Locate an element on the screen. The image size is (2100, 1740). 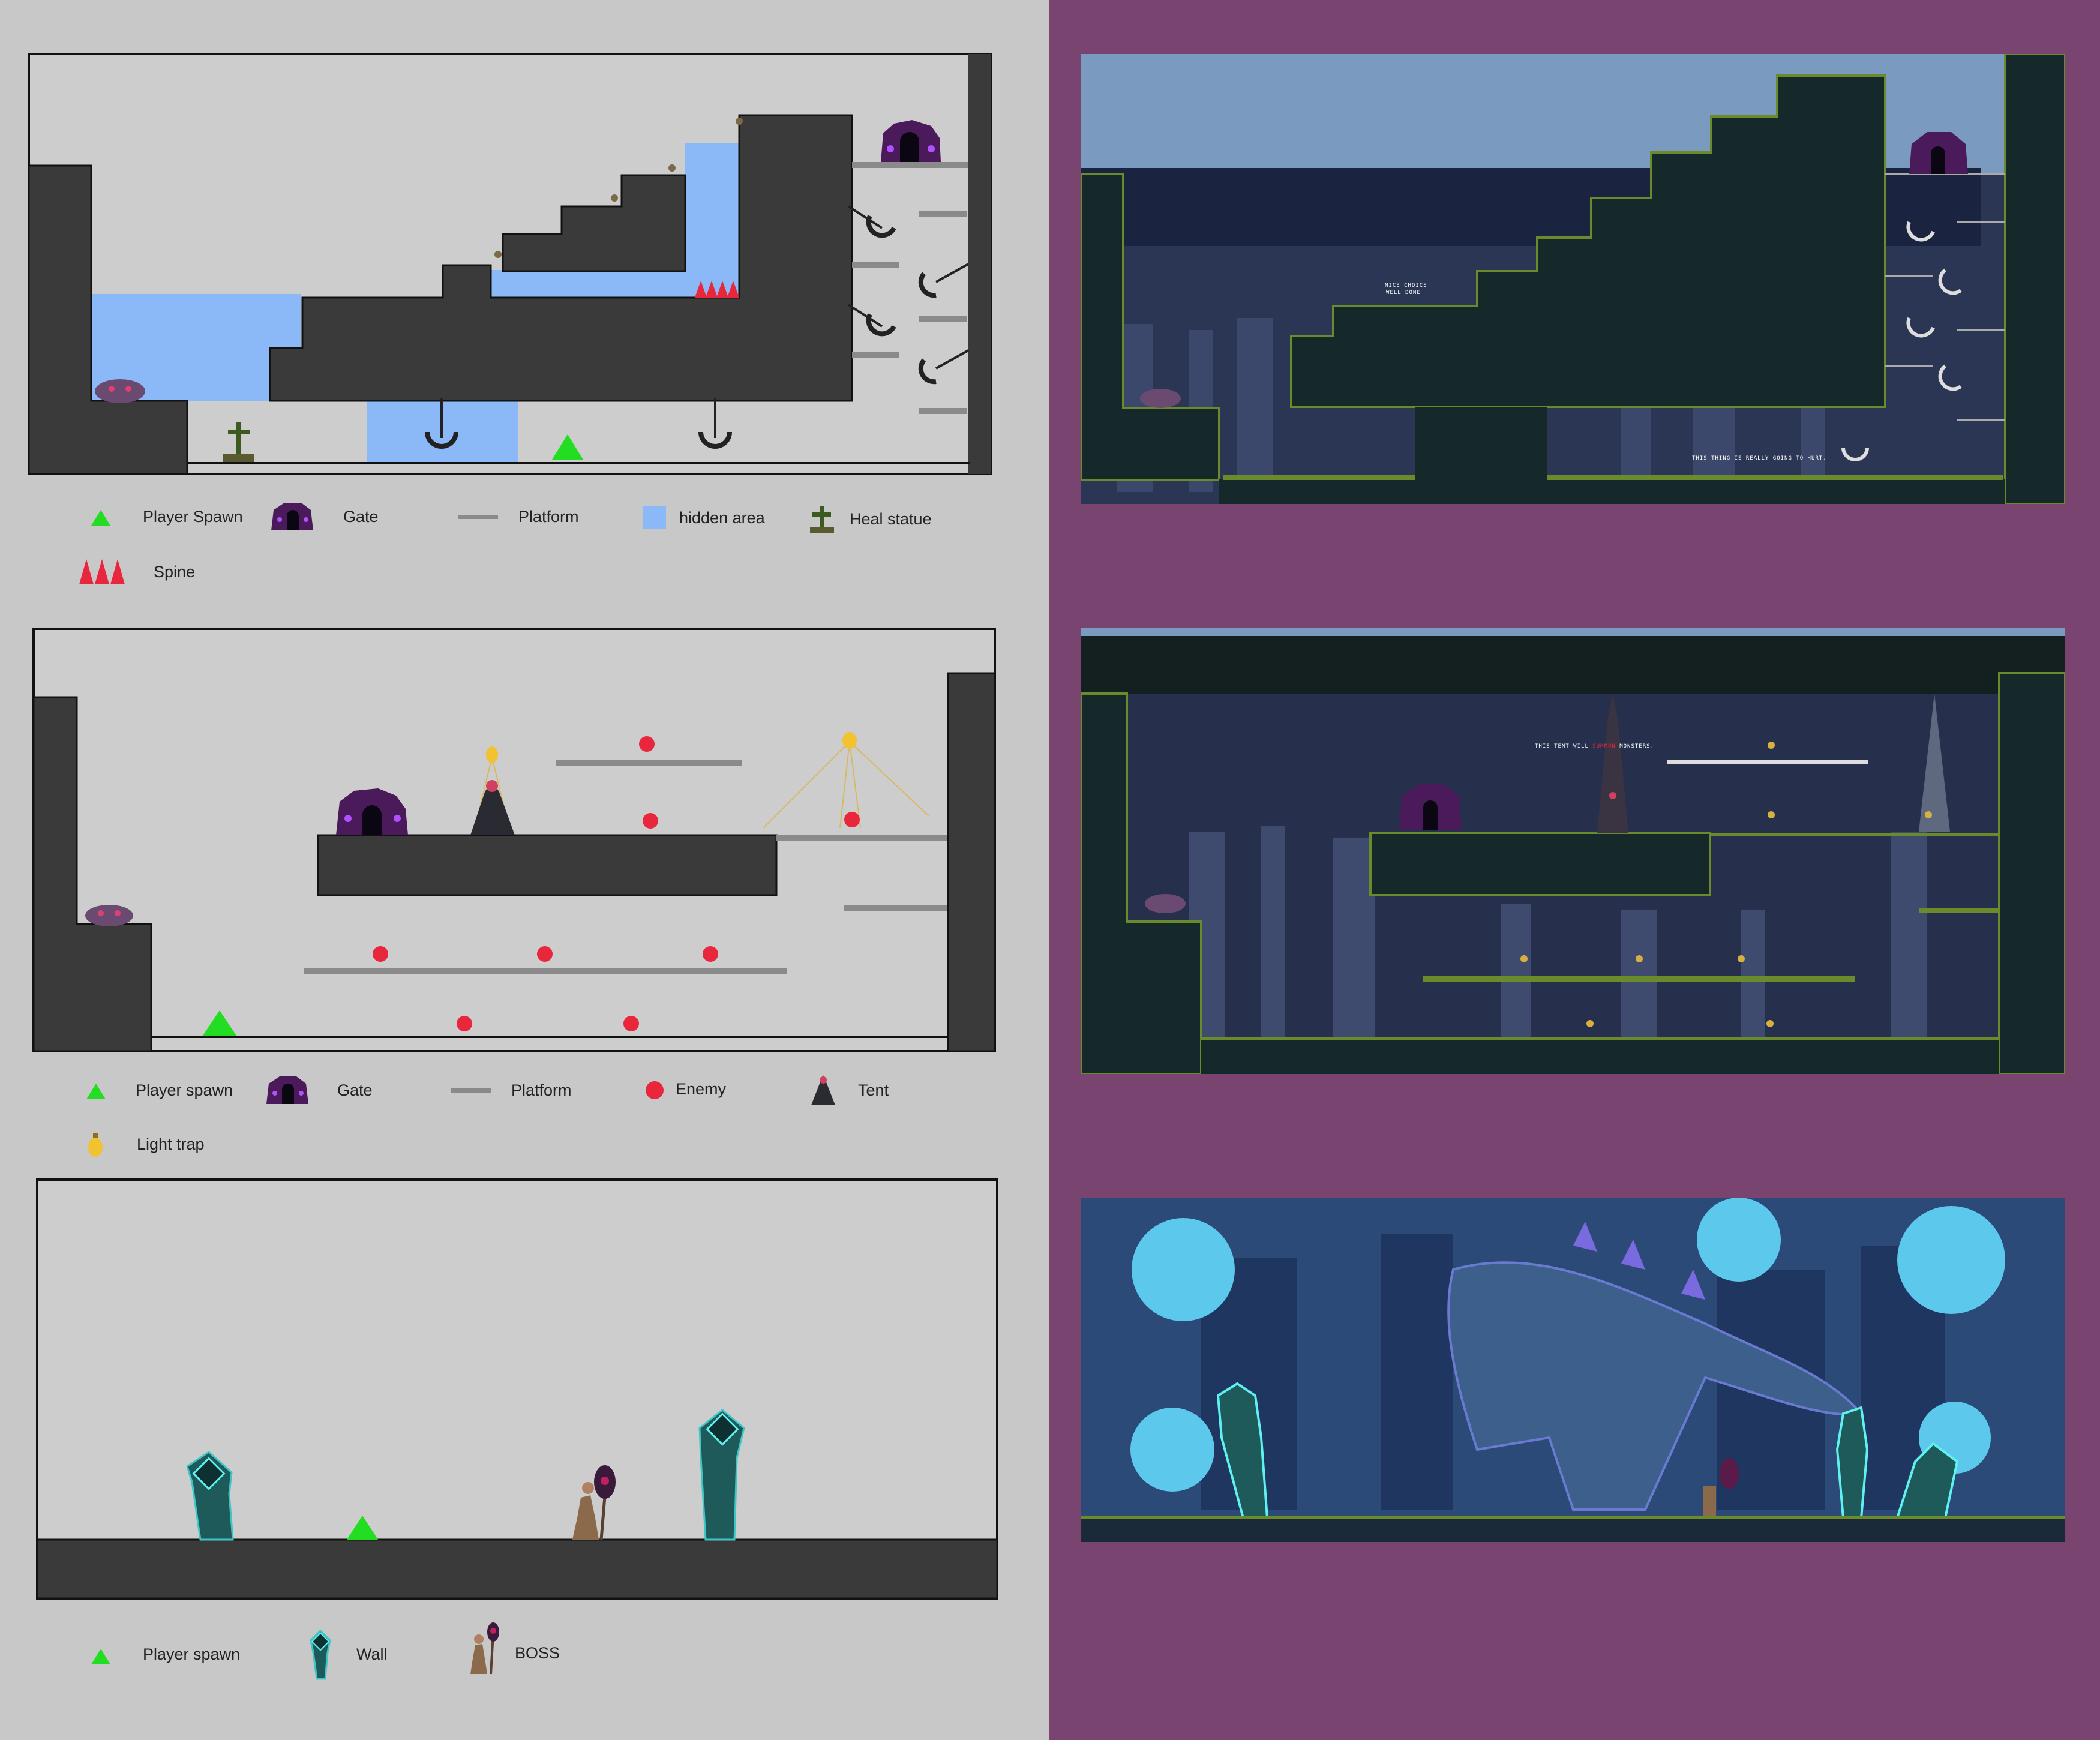
svg-text:THIS TENT WILL SUMMON MONSTERS: THIS TENT WILL SUMMON MONSTERS. is located at coordinates (1594, 746).